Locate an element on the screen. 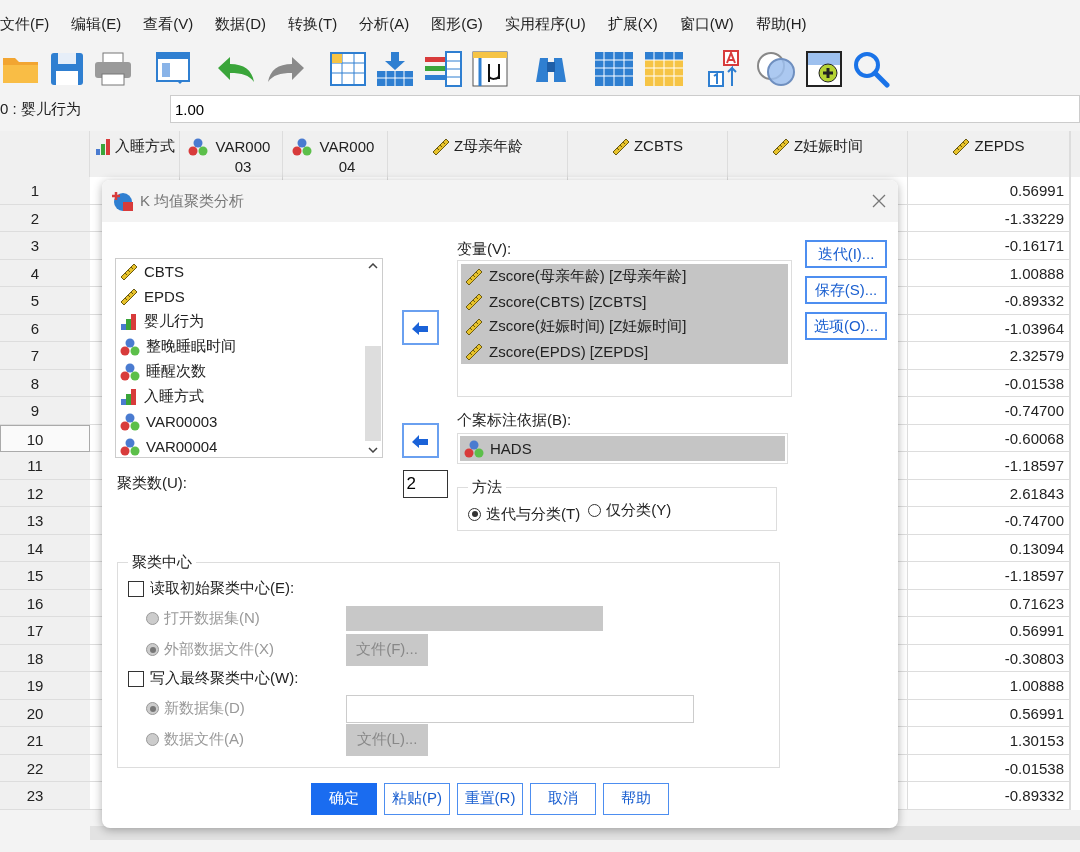  variable-item: VAR00003 is located at coordinates (240, 421).